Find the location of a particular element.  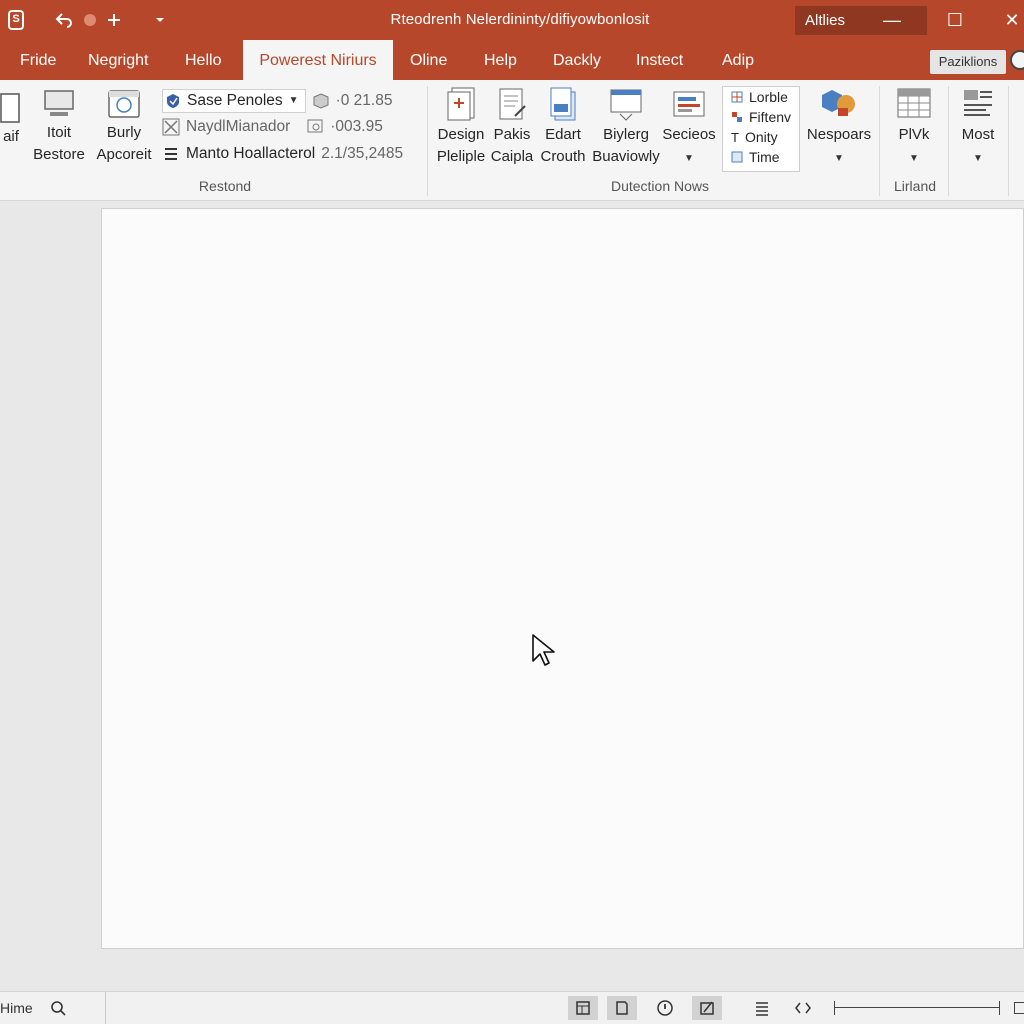

normal-view-icon is located at coordinates (583, 1008).